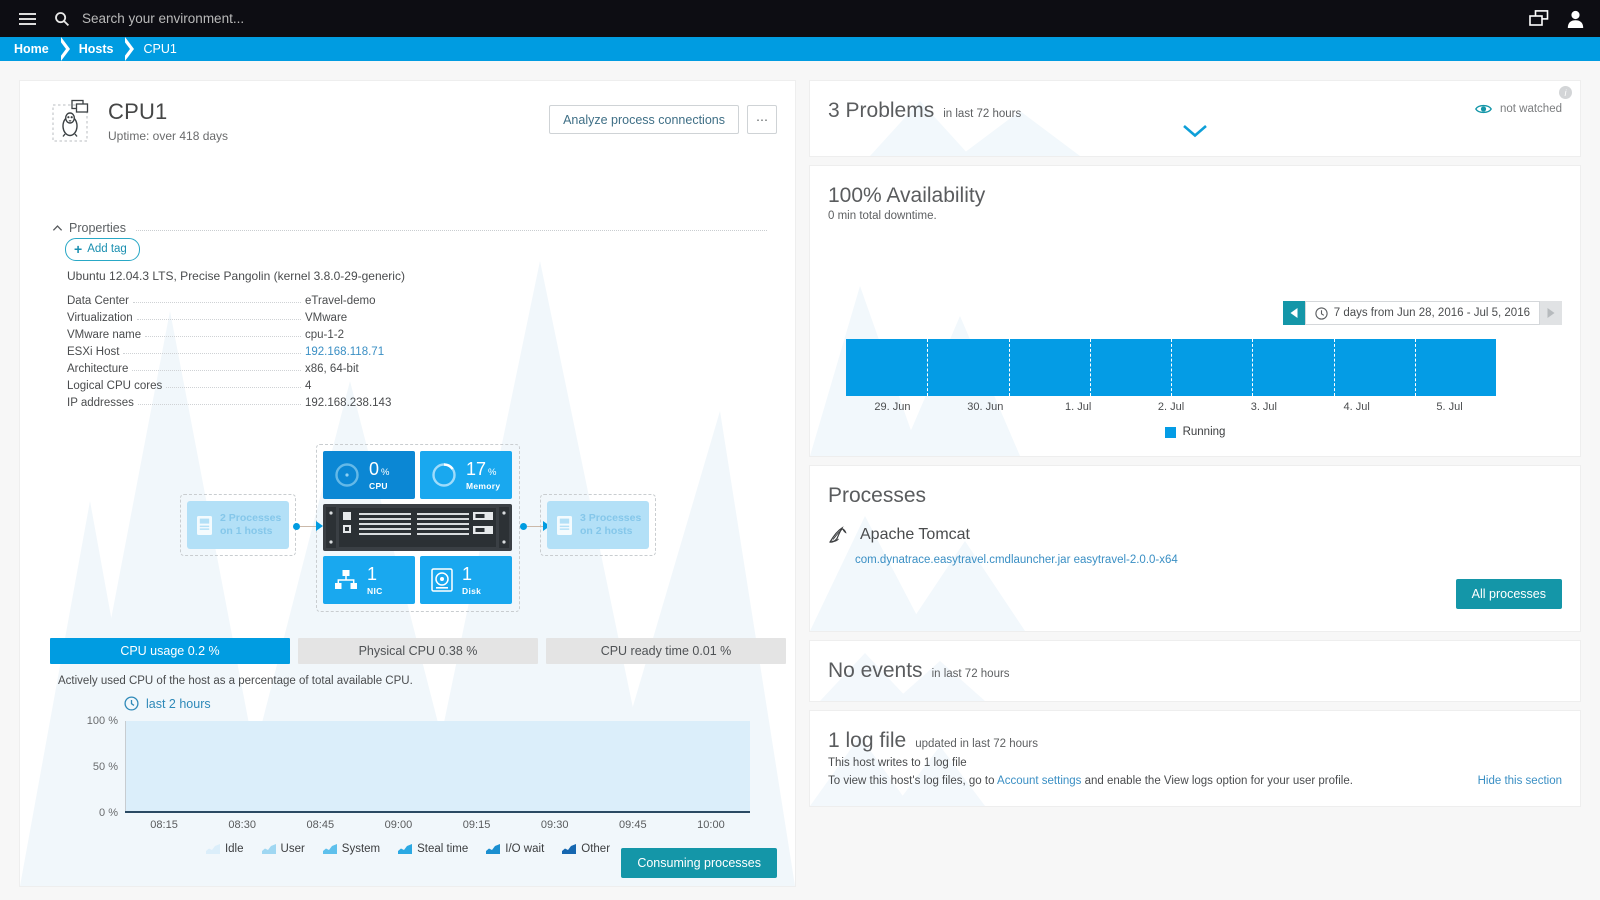  Describe the element at coordinates (105, 767) in the screenshot. I see `chart-y-tick: 50 %` at that location.